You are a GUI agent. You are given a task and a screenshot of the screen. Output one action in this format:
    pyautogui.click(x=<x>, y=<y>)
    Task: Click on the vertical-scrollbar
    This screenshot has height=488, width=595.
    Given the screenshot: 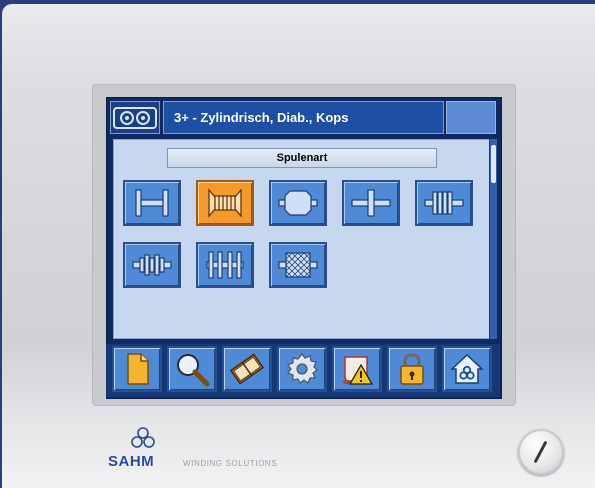 What is the action you would take?
    pyautogui.click(x=493, y=239)
    